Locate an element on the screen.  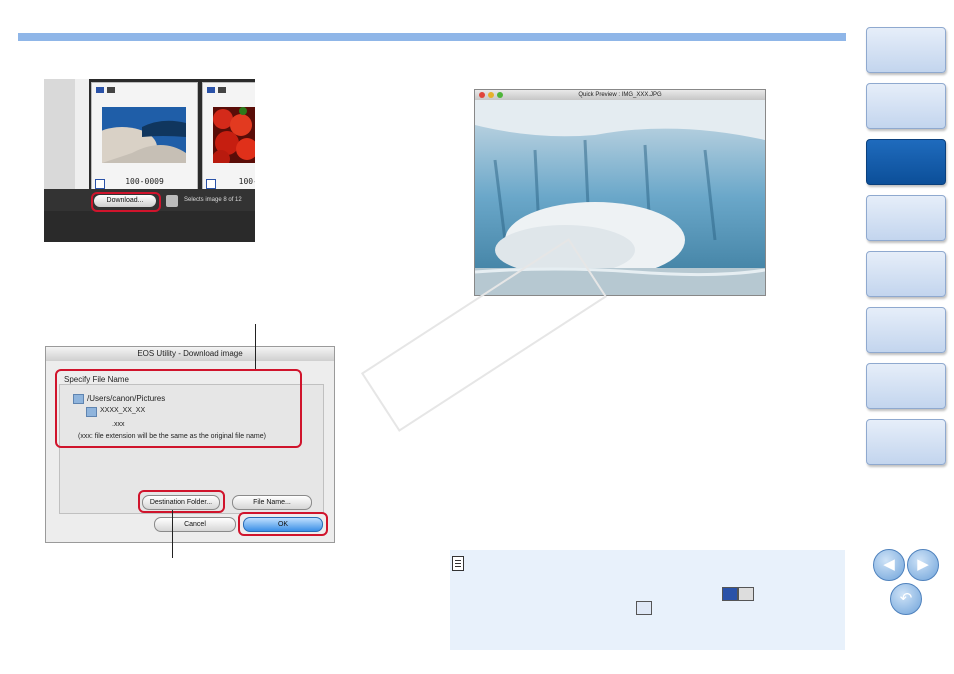
file-name-highlight is located at coordinates (178, 408).